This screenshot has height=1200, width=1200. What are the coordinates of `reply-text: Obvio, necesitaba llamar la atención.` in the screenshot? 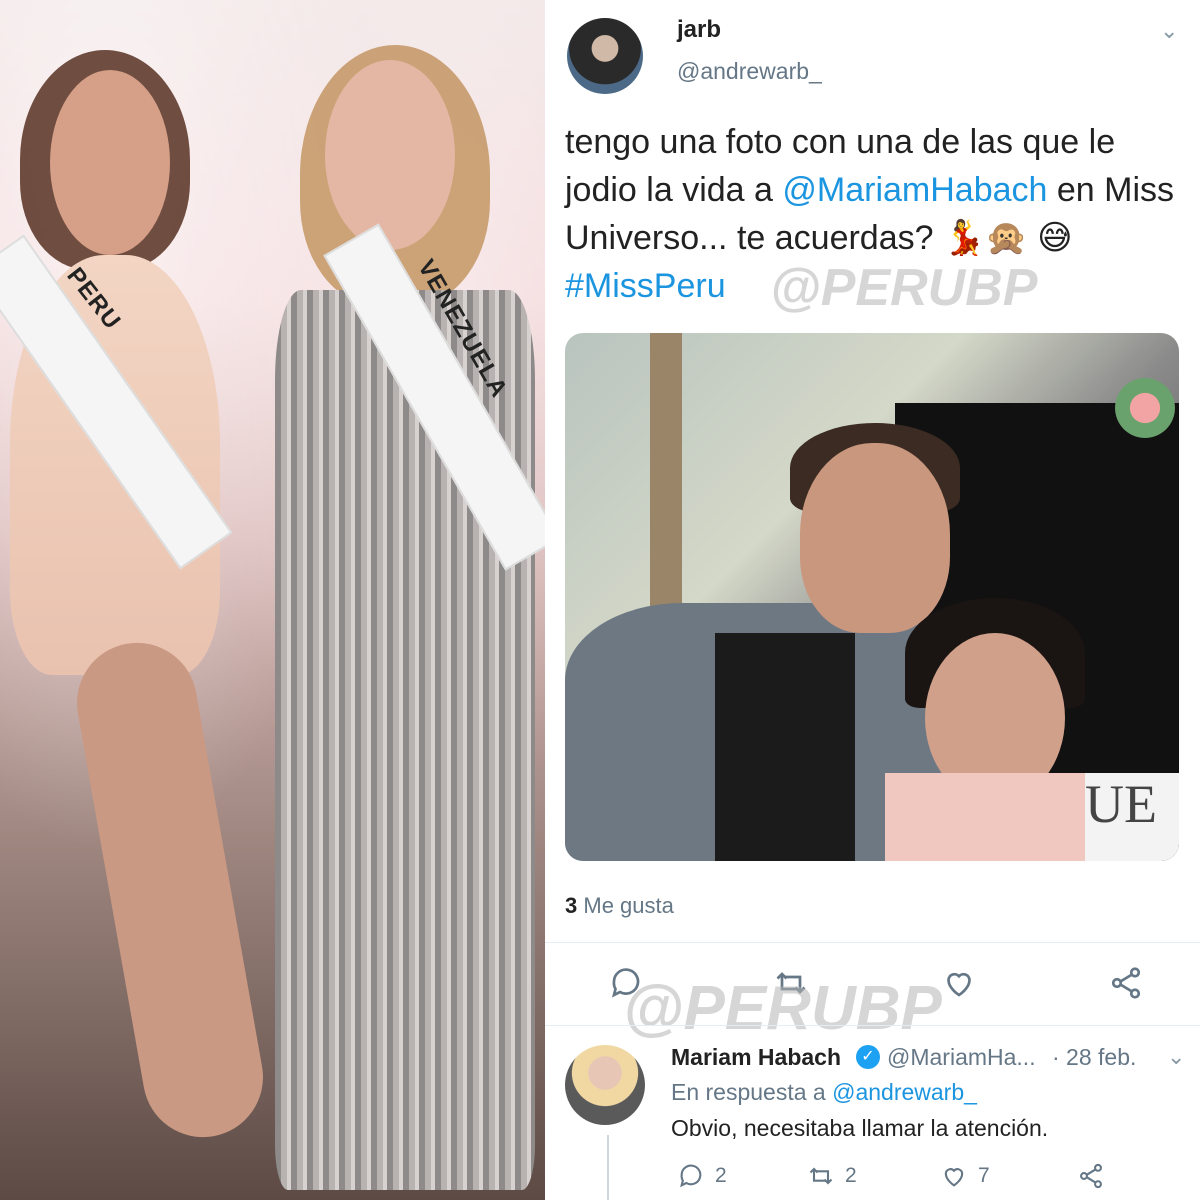 It's located at (860, 1128).